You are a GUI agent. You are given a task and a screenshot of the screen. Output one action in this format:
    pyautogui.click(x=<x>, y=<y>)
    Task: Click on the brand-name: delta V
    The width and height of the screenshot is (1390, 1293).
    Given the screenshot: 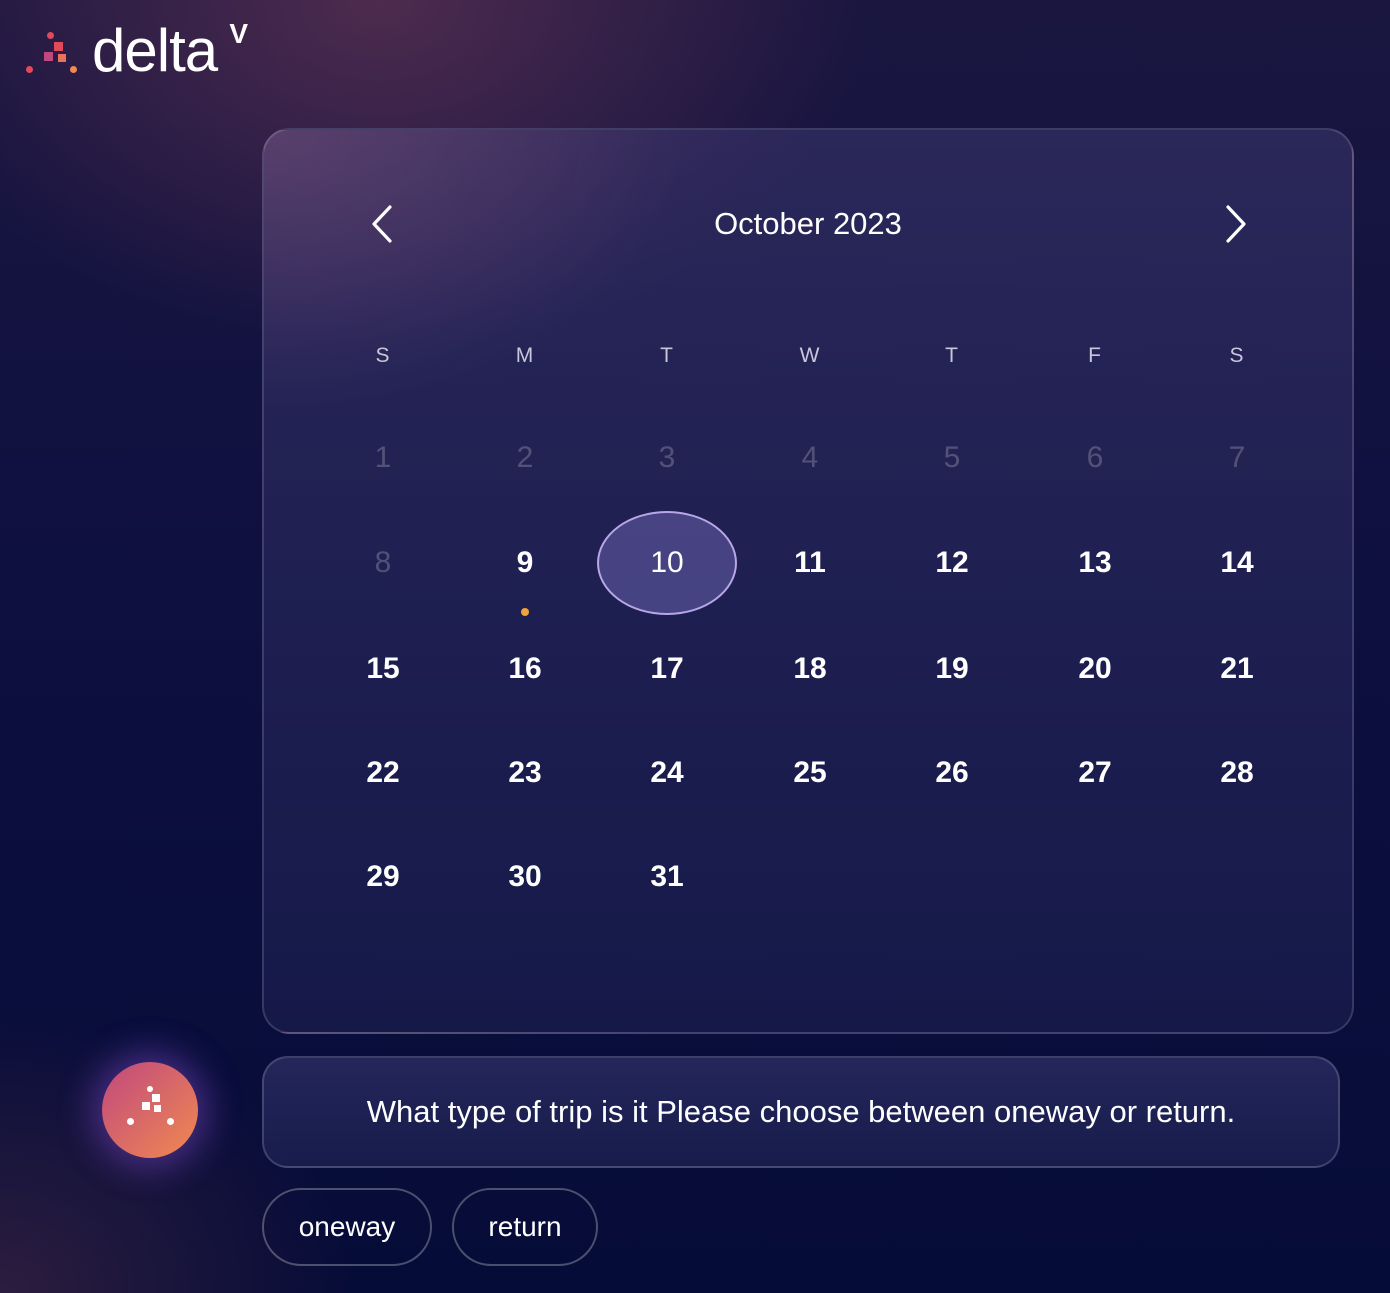 What is the action you would take?
    pyautogui.click(x=170, y=50)
    